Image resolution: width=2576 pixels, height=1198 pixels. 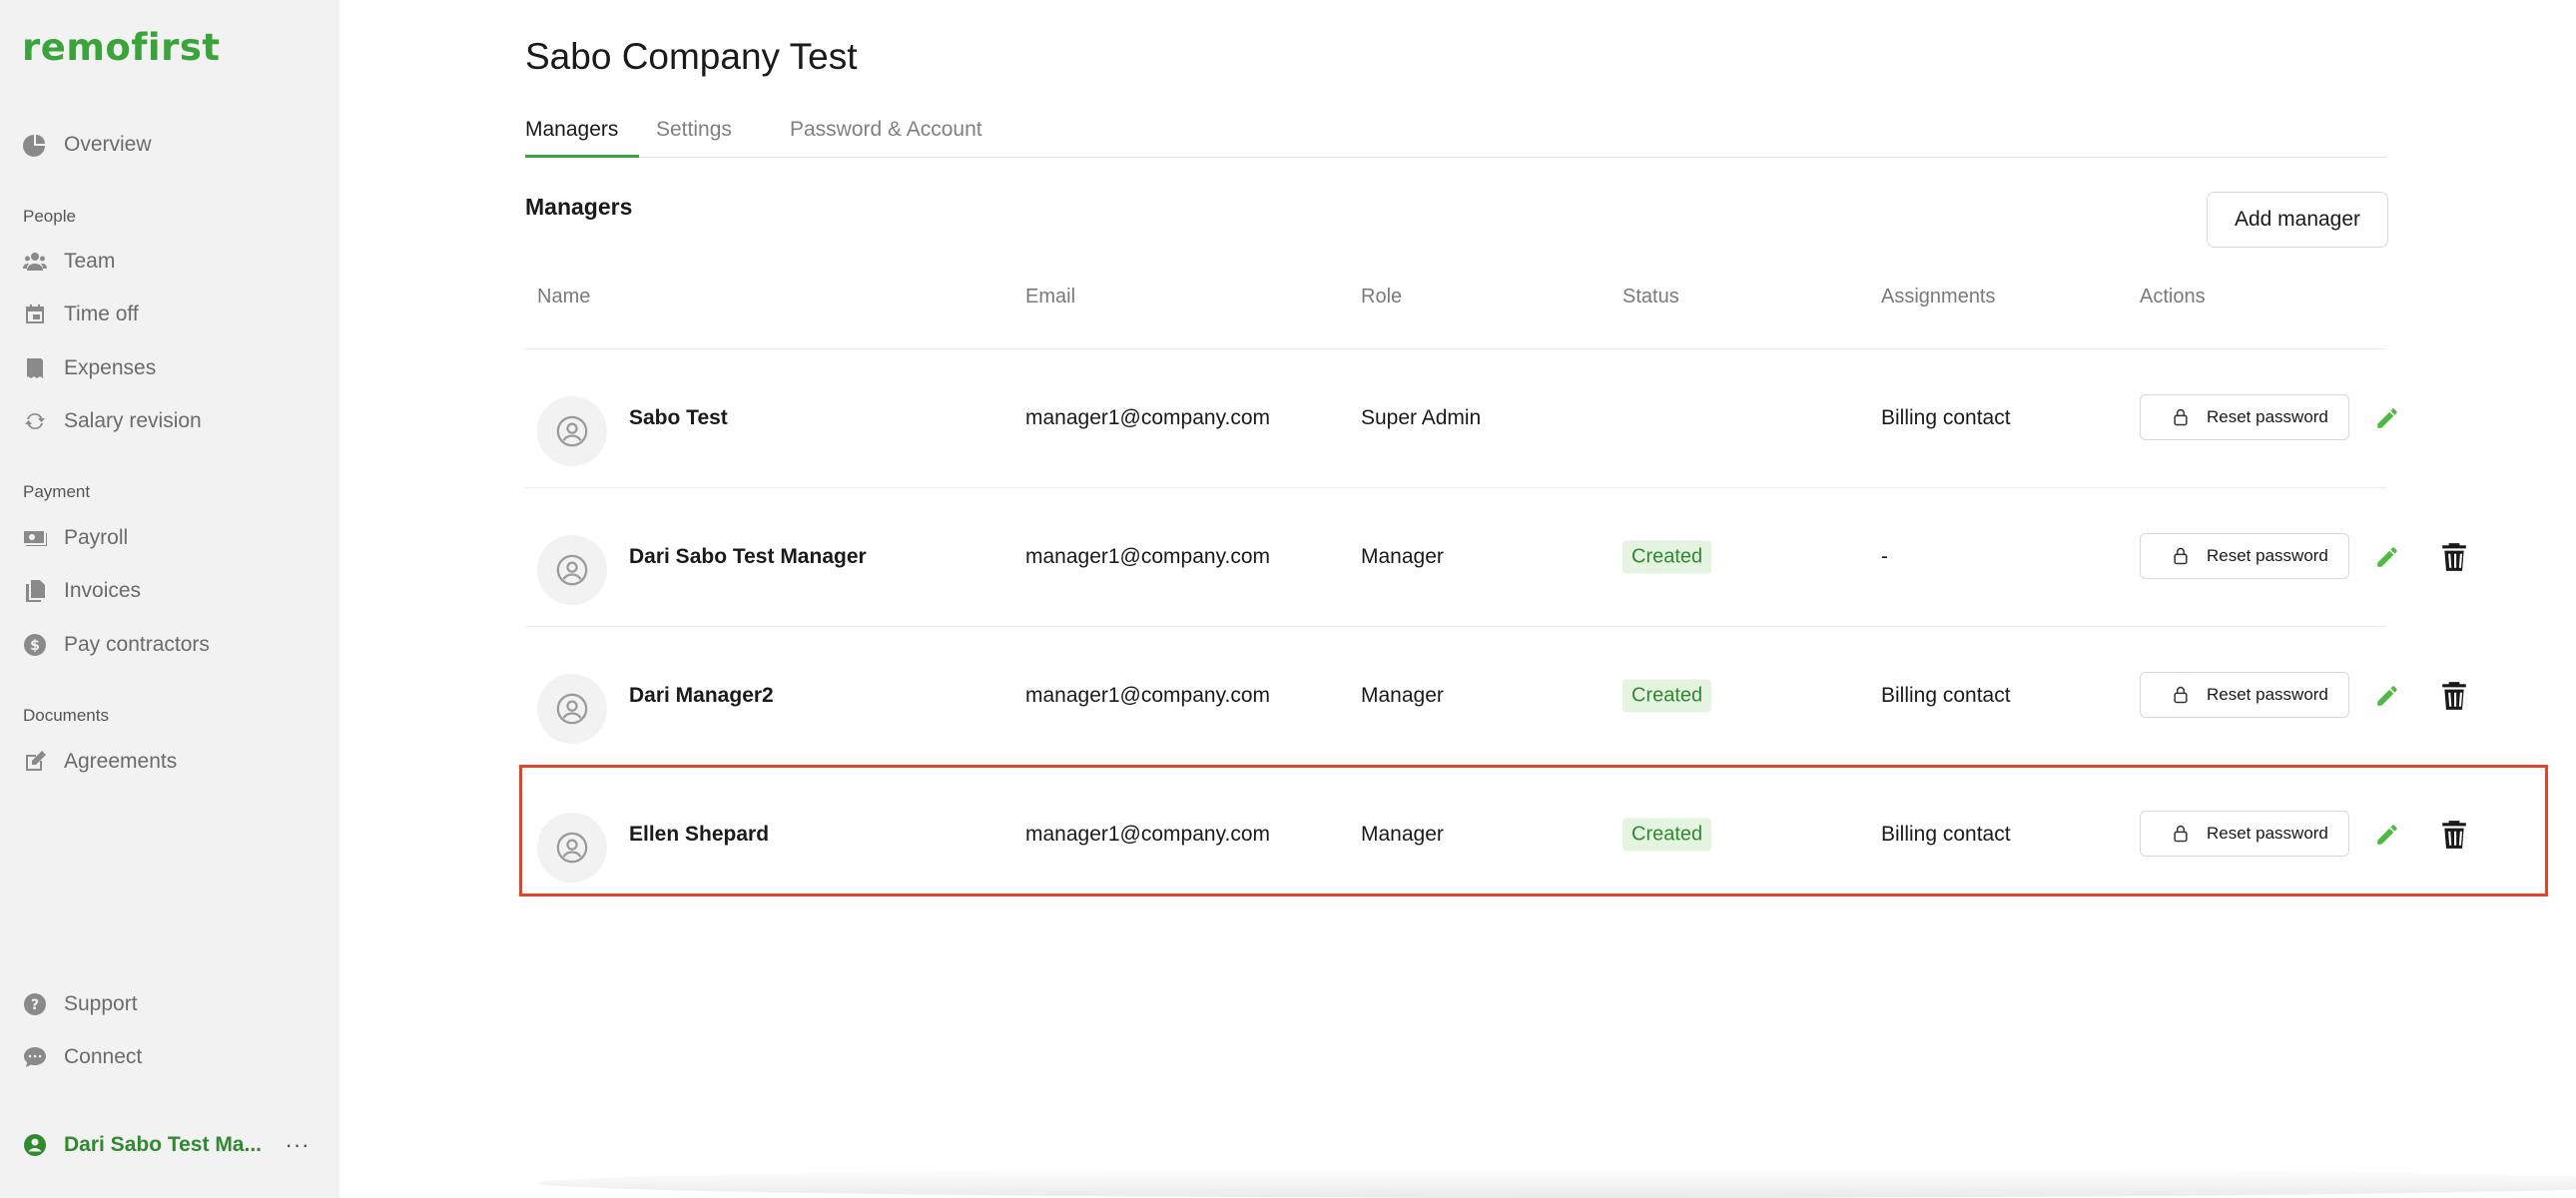 What do you see at coordinates (298, 1145) in the screenshot?
I see `more-options-icon: ···` at bounding box center [298, 1145].